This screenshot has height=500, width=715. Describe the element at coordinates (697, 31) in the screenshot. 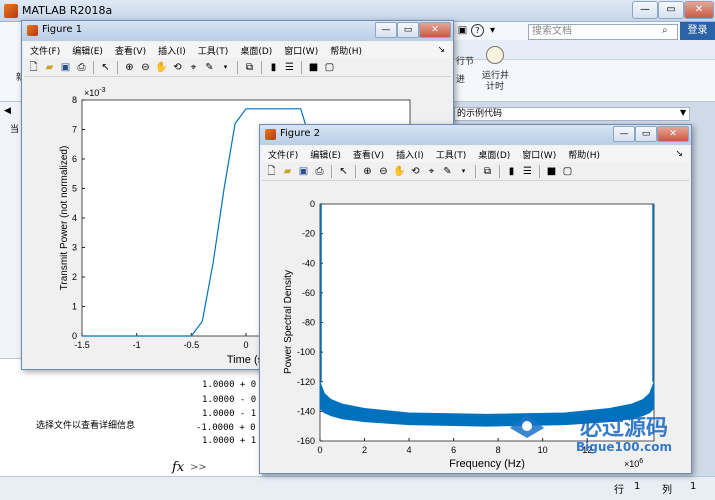

I see `login-button: 登录` at that location.